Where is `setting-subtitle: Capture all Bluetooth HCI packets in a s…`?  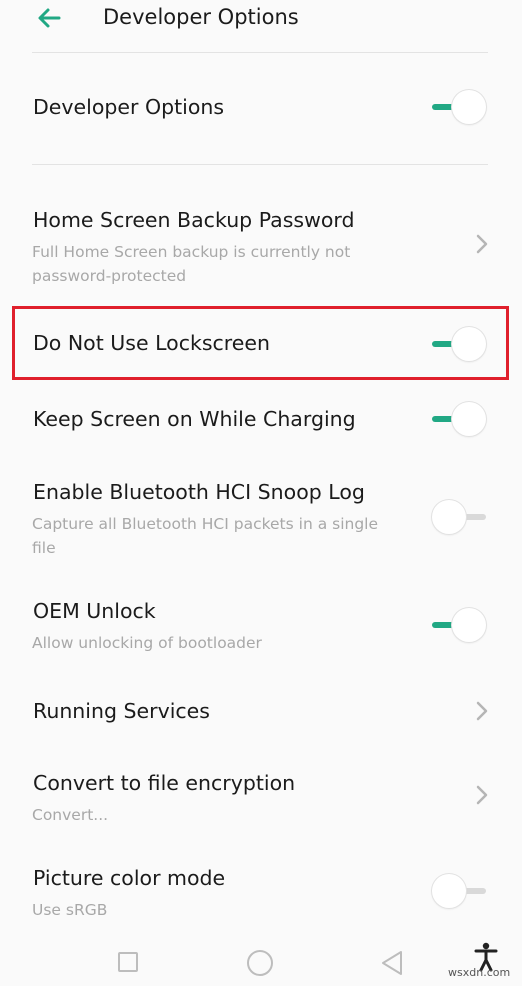
setting-subtitle: Capture all Bluetooth HCI packets in a s… is located at coordinates (205, 536).